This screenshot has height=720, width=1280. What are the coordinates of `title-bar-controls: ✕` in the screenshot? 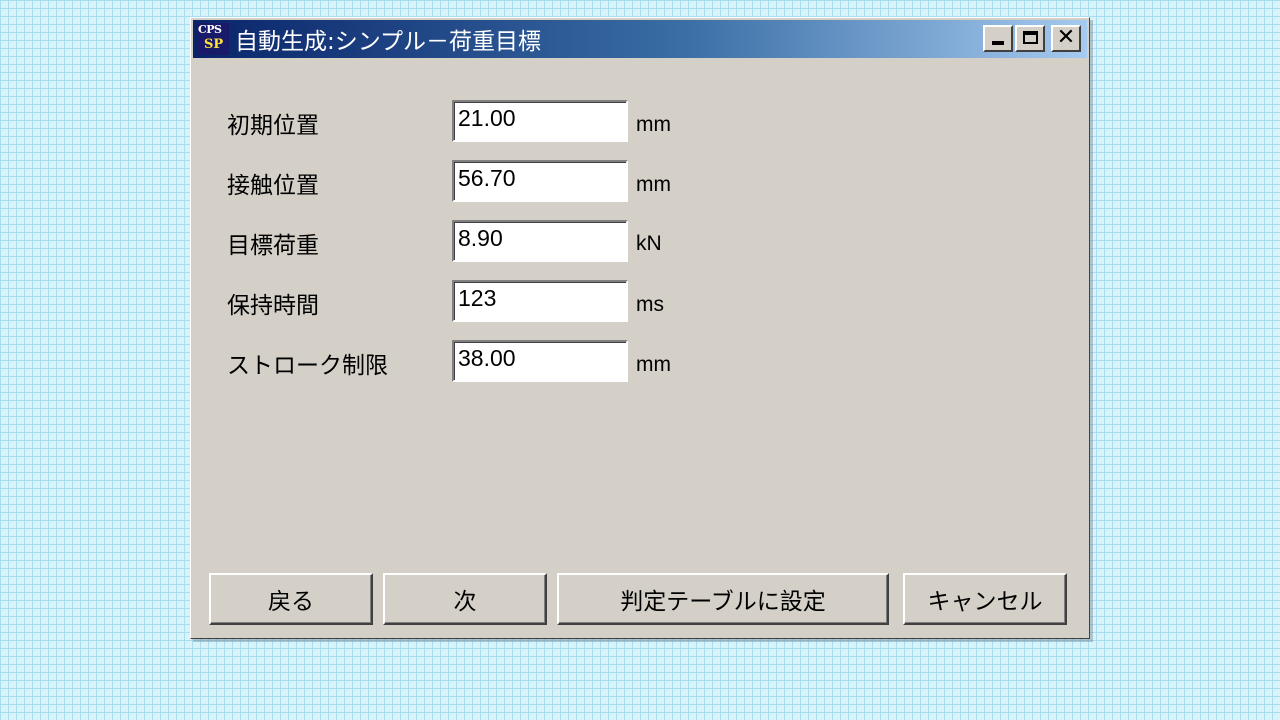 It's located at (1032, 38).